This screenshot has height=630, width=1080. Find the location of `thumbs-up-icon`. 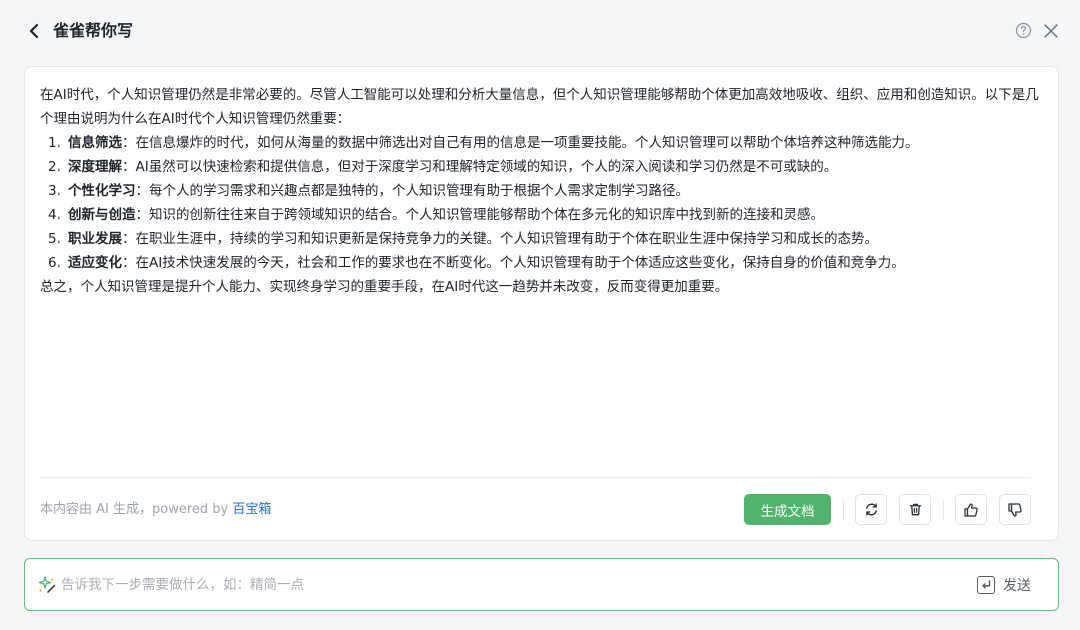

thumbs-up-icon is located at coordinates (971, 509).